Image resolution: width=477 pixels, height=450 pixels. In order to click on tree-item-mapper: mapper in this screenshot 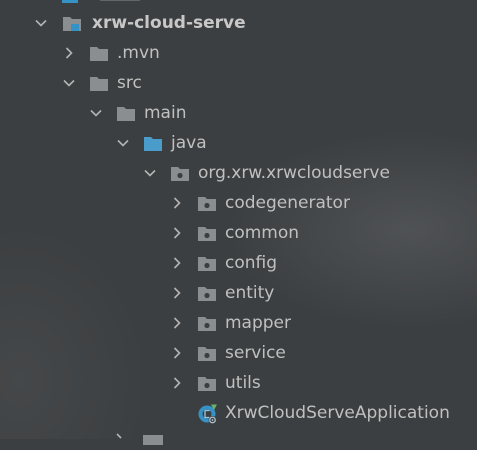, I will do `click(238, 323)`.